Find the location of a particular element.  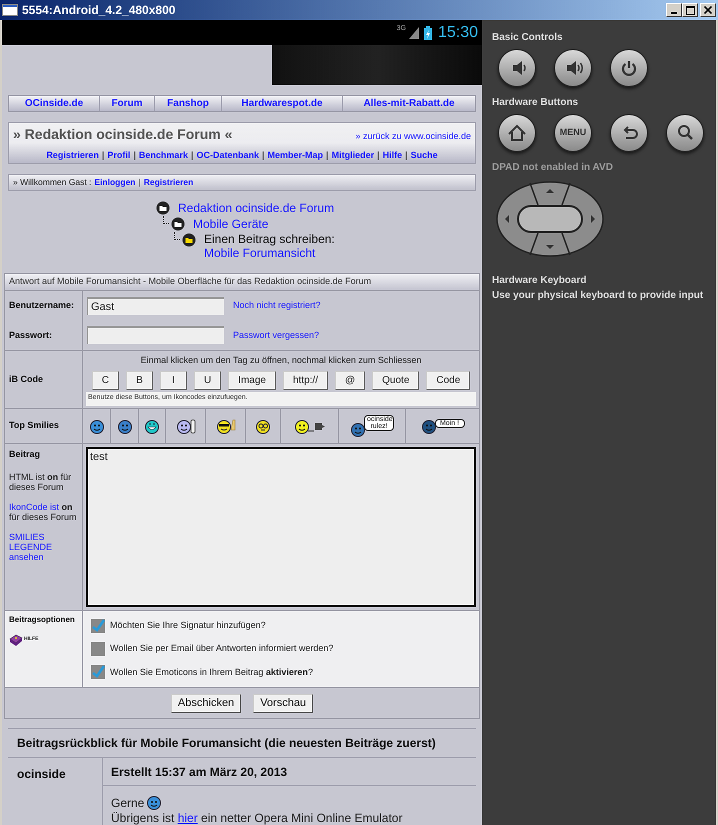

back-link: » zurück zu www.ocinside.de is located at coordinates (413, 137).